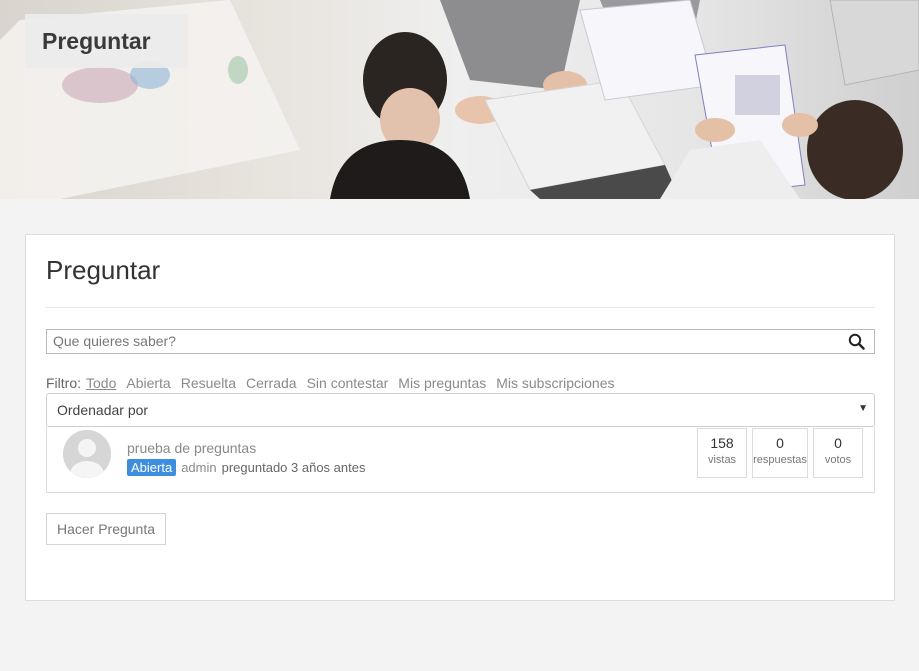 The width and height of the screenshot is (919, 671). Describe the element at coordinates (106, 529) in the screenshot. I see `ask-question-button: Hacer Pregunta` at that location.